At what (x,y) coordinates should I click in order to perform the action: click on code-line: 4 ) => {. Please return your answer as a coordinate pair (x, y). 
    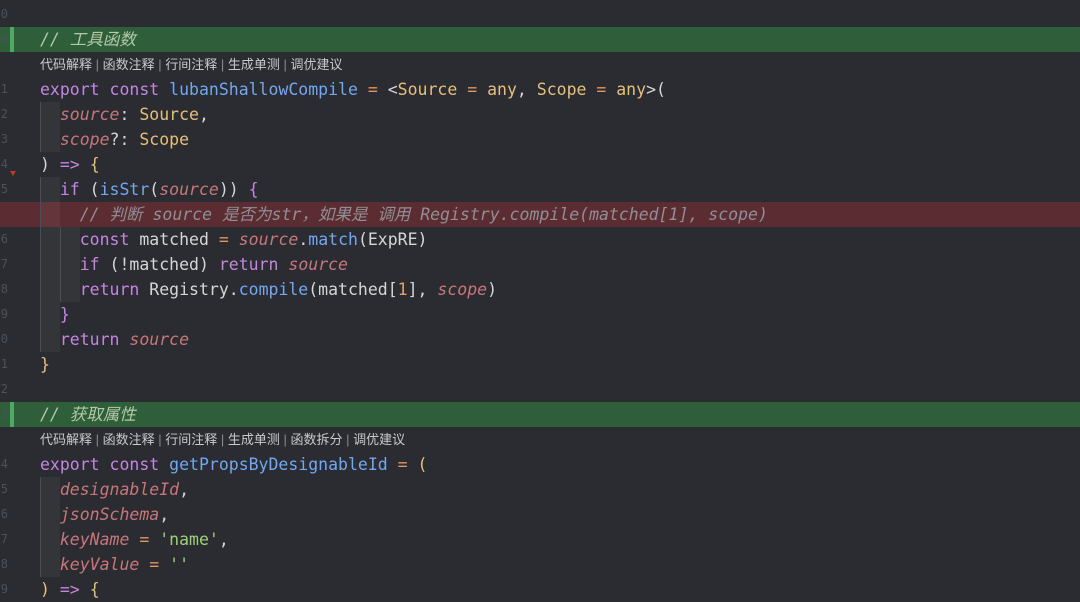
    Looking at the image, I should click on (540, 164).